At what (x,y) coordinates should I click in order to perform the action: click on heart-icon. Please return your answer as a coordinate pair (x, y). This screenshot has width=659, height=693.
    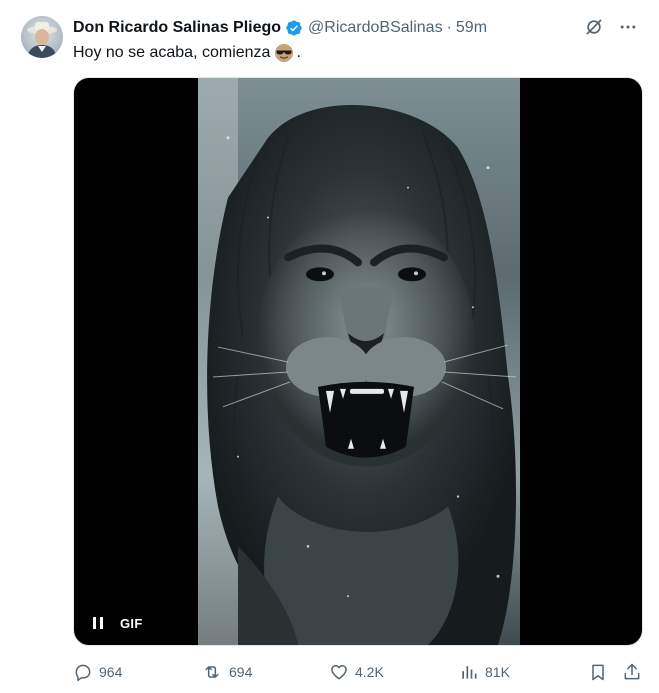
    Looking at the image, I should click on (339, 672).